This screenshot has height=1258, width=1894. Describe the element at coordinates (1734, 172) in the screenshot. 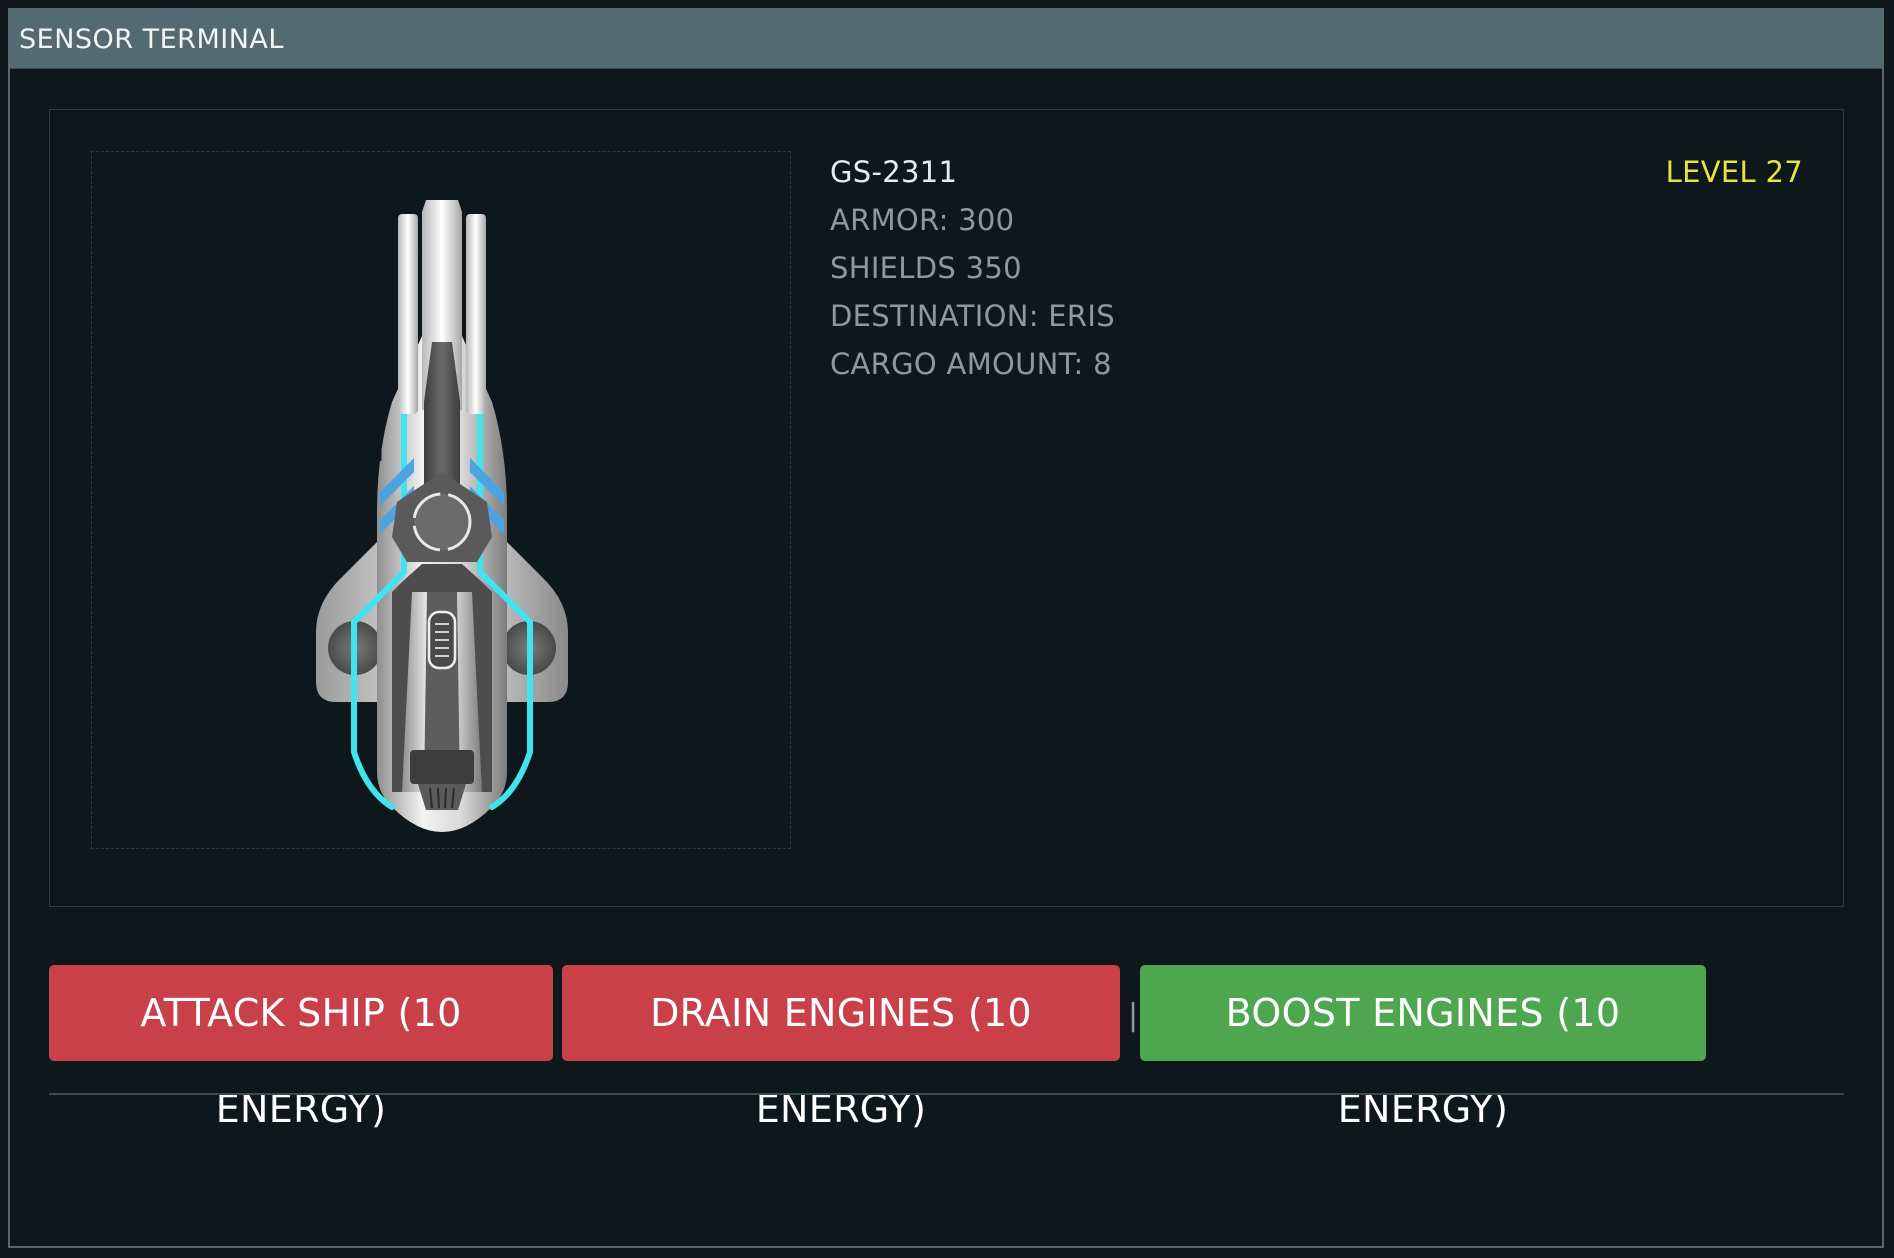

I see `ship-level: LEVEL 27` at that location.